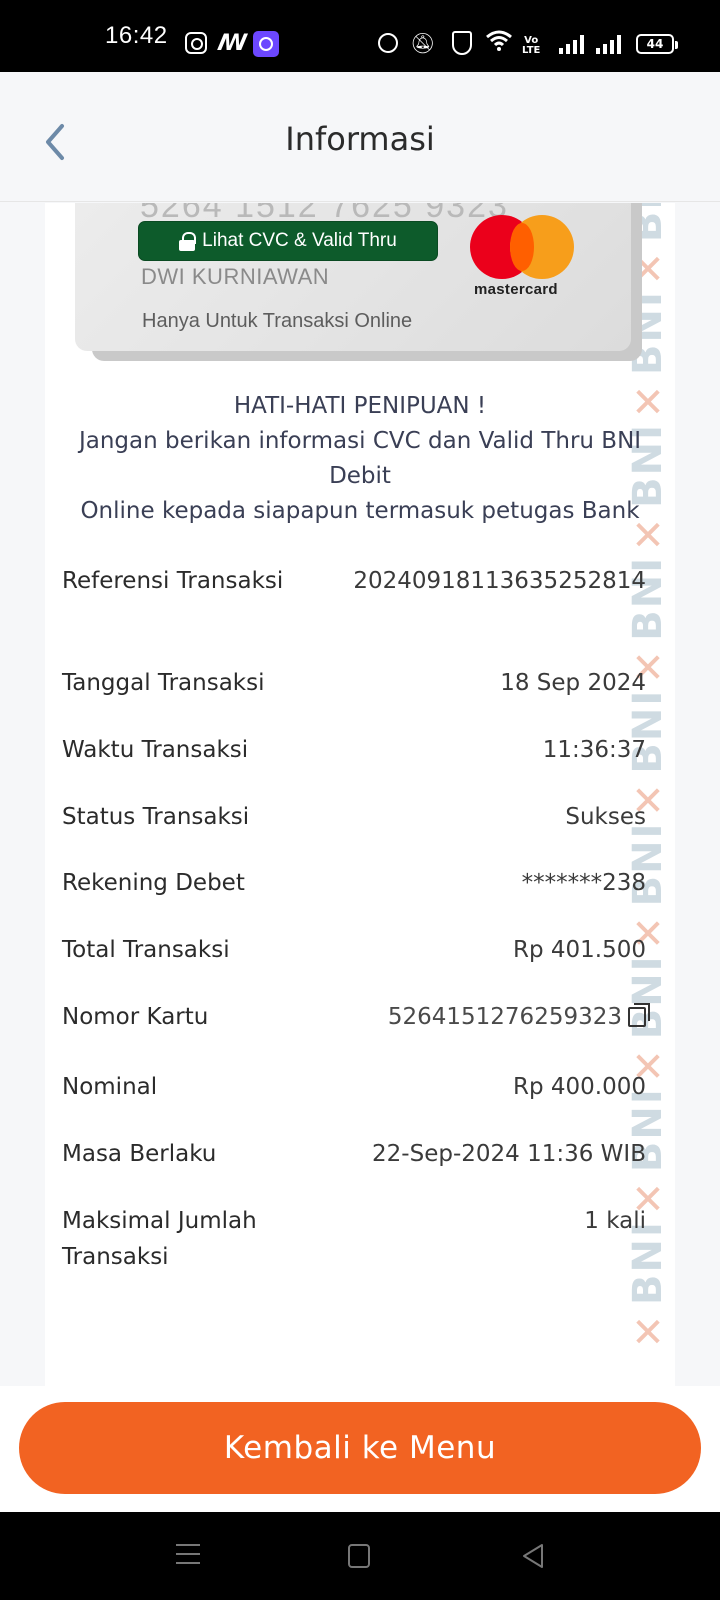 Image resolution: width=720 pixels, height=1600 pixels. I want to click on instagram-icon, so click(196, 43).